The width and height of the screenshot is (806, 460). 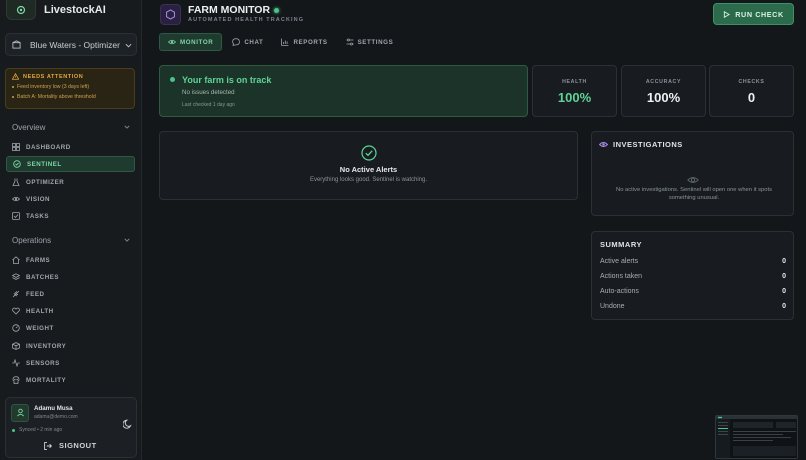 What do you see at coordinates (48, 445) in the screenshot?
I see `logout-icon` at bounding box center [48, 445].